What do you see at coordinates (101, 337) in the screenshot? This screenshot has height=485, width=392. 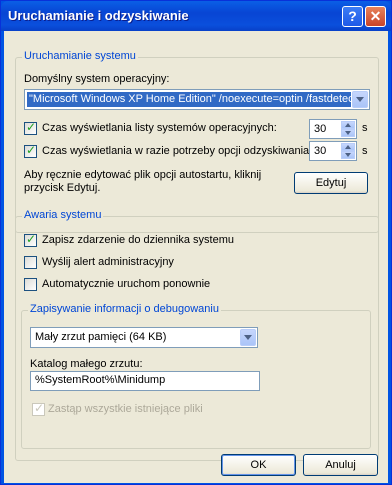 I see `dump-type-value: Mały zrzut pamięci (64 KB)` at bounding box center [101, 337].